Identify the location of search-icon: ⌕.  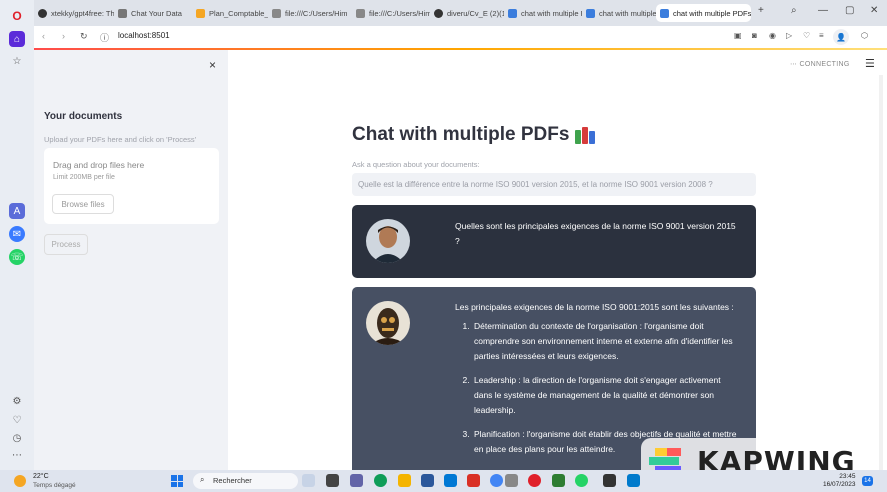
(202, 479).